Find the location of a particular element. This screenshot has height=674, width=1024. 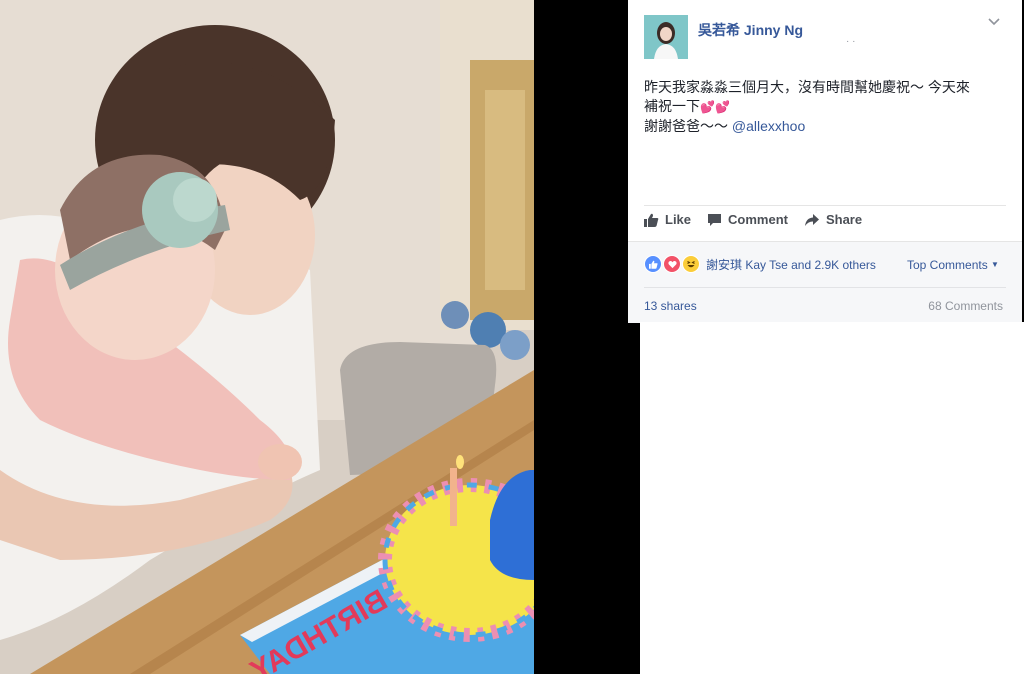

caret-down-icon: ▼ is located at coordinates (995, 264).